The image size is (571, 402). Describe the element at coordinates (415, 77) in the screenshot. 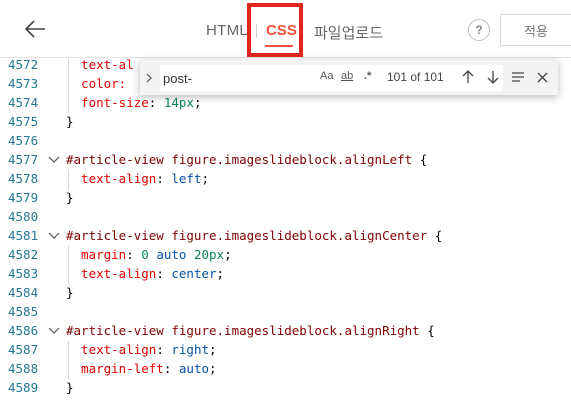

I see `match-count: 101 of 101` at that location.